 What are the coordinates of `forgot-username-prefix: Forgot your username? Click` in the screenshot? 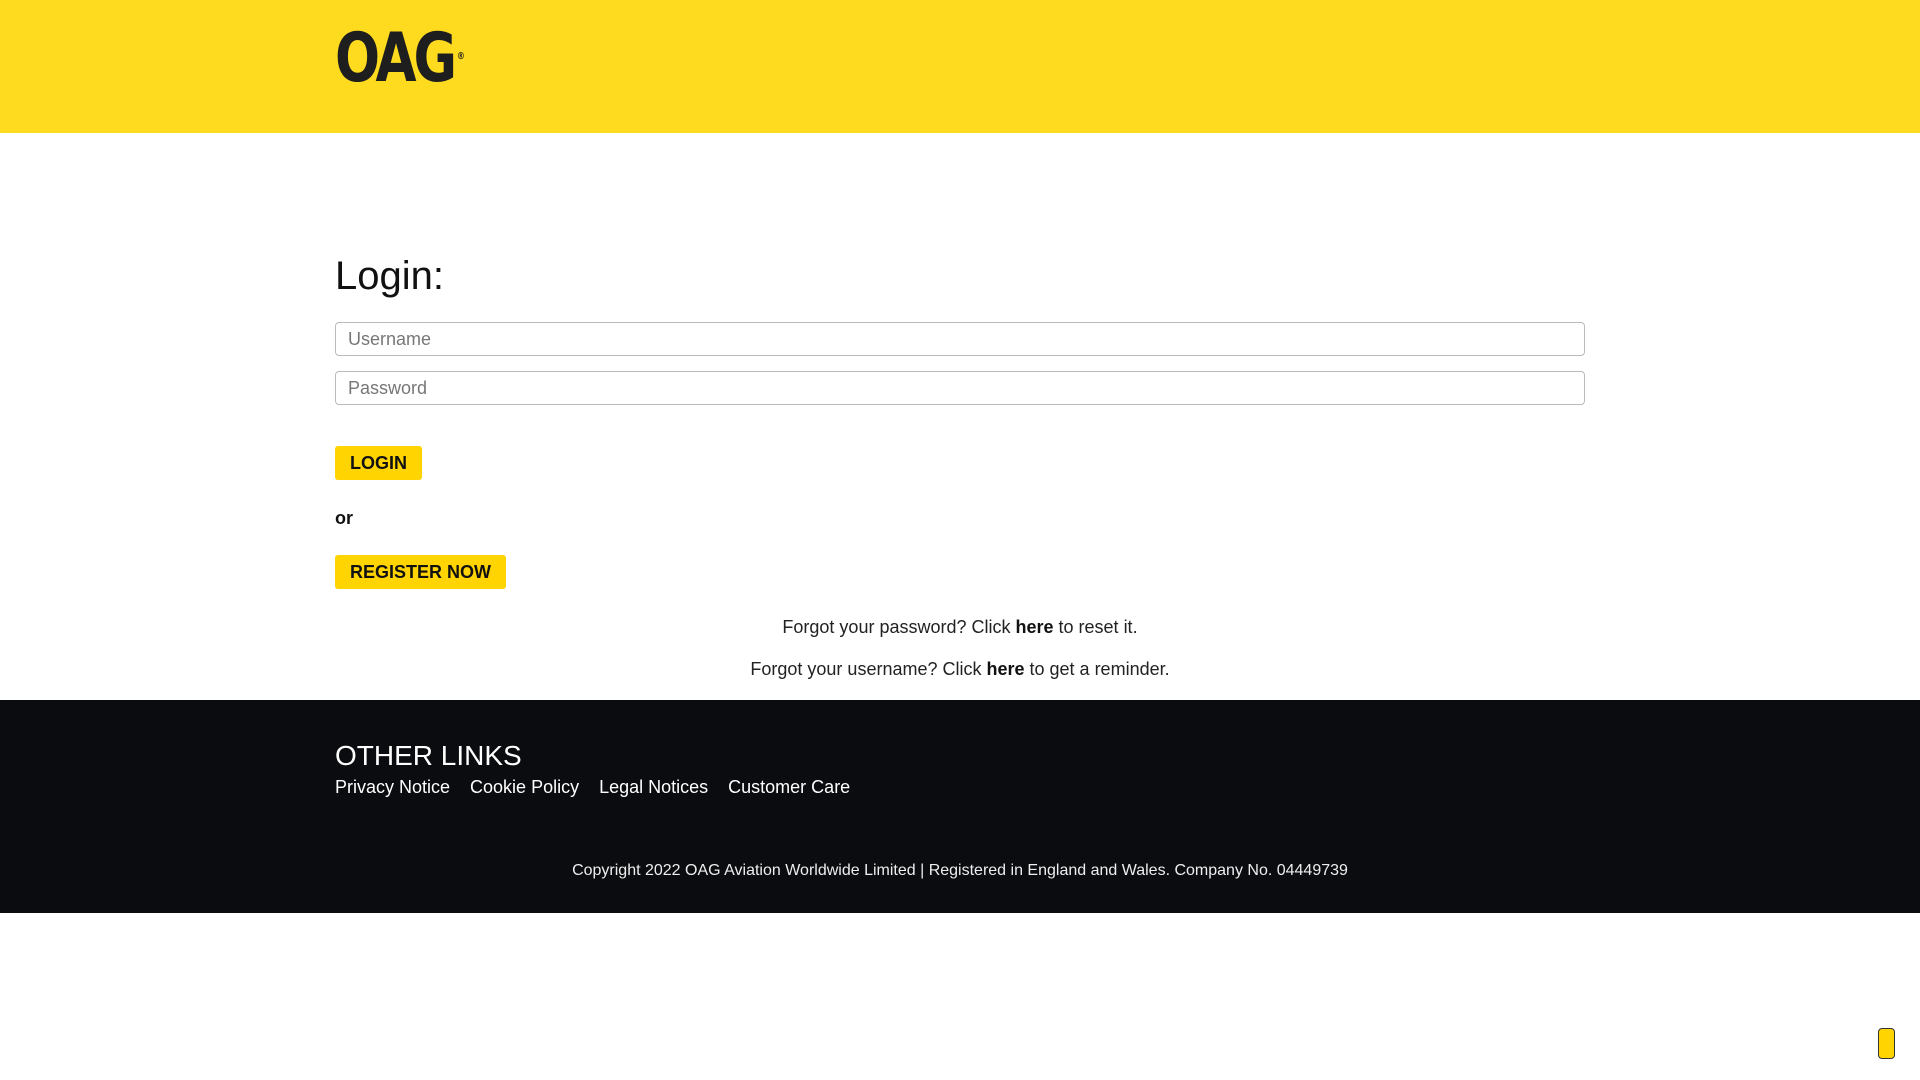 It's located at (868, 669).